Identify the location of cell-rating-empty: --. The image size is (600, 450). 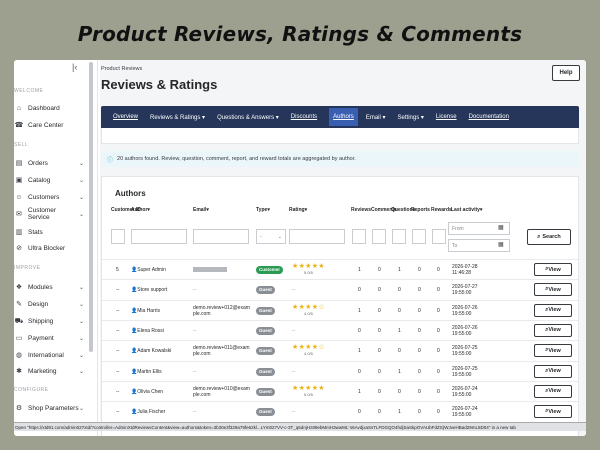
(294, 330).